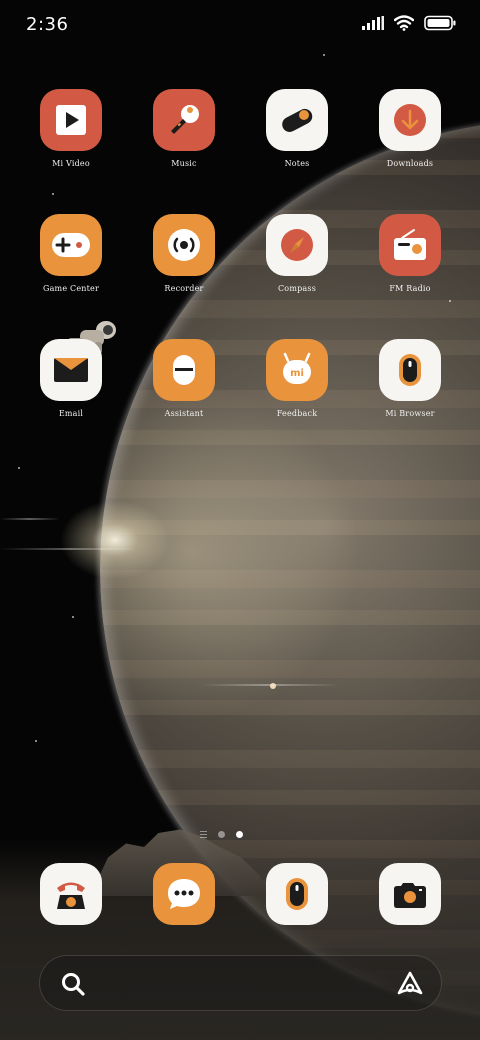 The height and width of the screenshot is (1040, 480). Describe the element at coordinates (47, 24) in the screenshot. I see `clock: 2:36` at that location.